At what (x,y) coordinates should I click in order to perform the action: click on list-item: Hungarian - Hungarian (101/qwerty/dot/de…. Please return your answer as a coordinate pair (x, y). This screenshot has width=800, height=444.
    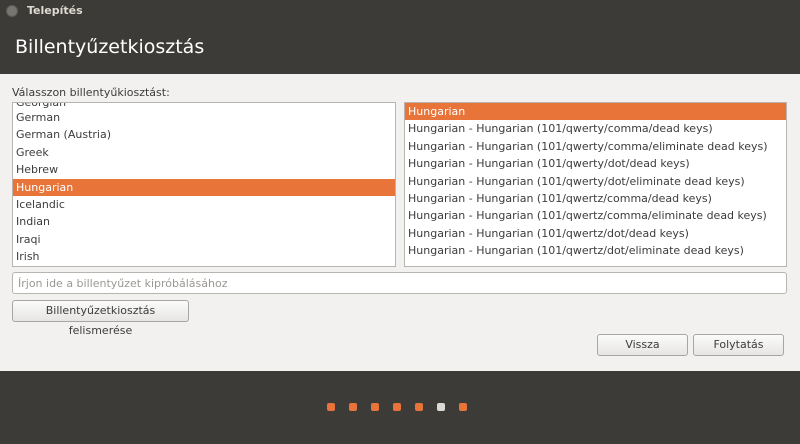
    Looking at the image, I should click on (595, 163).